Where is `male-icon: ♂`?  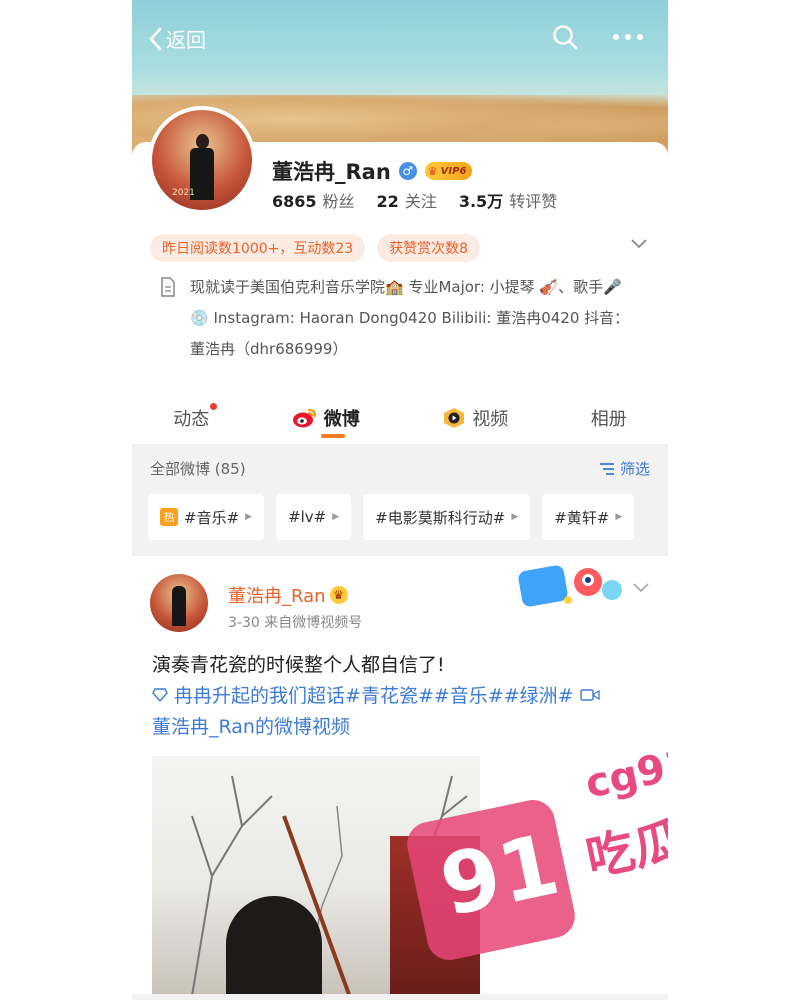 male-icon: ♂ is located at coordinates (407, 171).